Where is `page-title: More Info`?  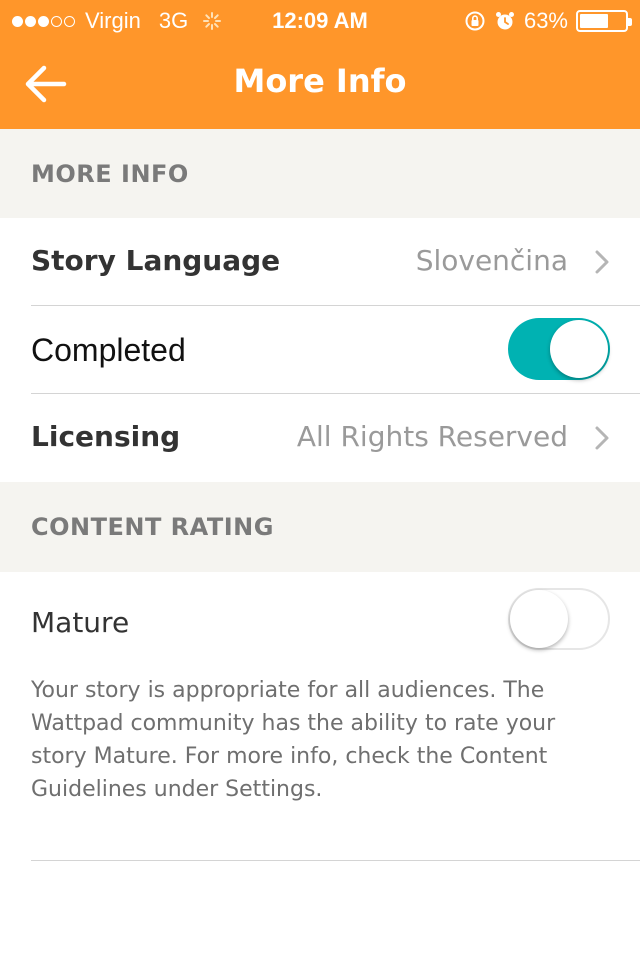 page-title: More Info is located at coordinates (320, 81).